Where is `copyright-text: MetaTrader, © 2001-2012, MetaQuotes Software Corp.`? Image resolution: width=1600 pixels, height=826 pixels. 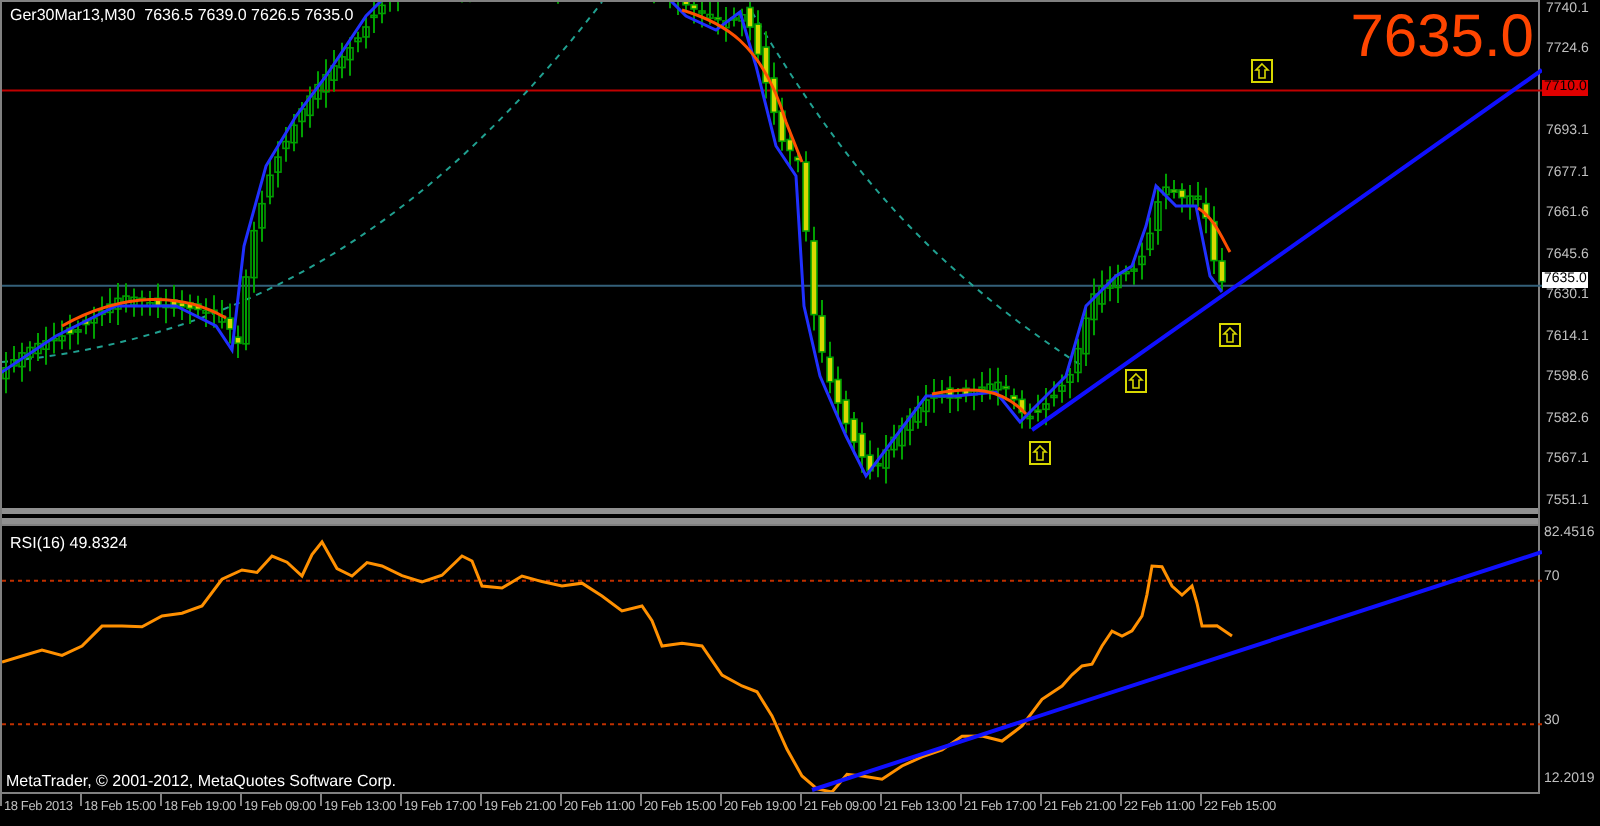 copyright-text: MetaTrader, © 2001-2012, MetaQuotes Software Corp. is located at coordinates (201, 782).